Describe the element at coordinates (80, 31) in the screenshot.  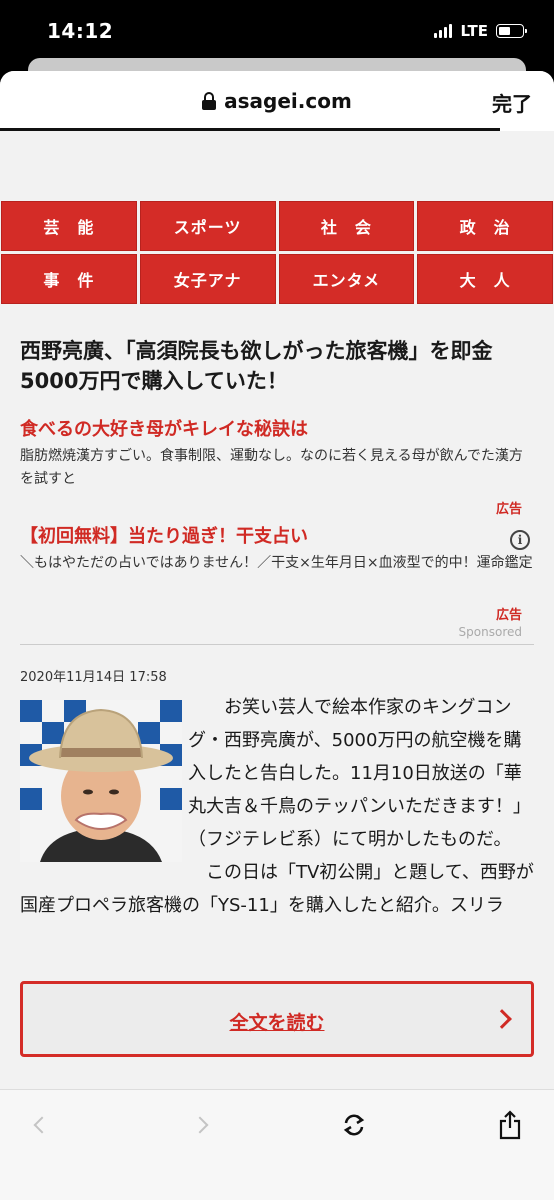
I see `status-time: 14:12` at that location.